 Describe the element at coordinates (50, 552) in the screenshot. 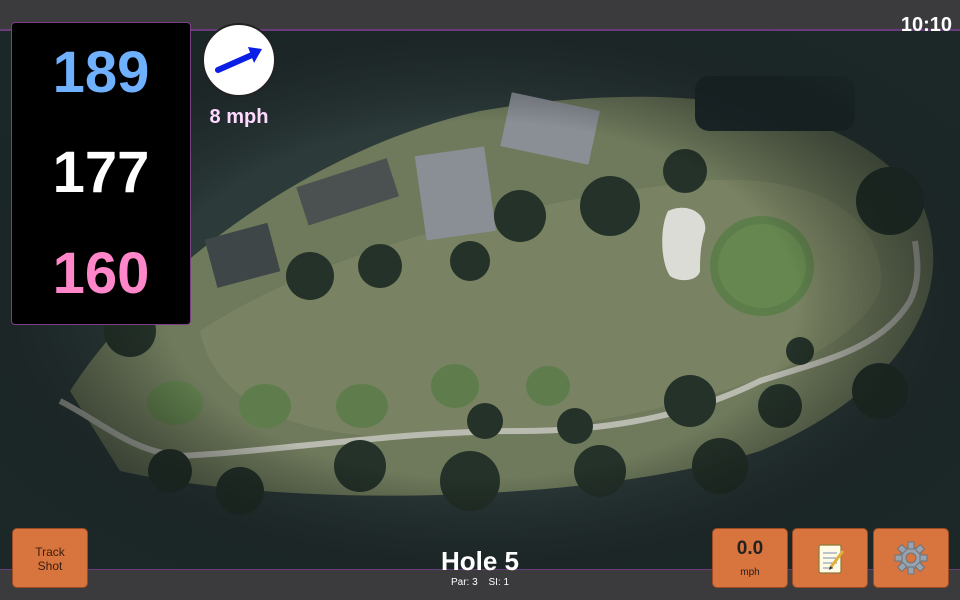

I see `track-shot-label-line1: Track` at that location.